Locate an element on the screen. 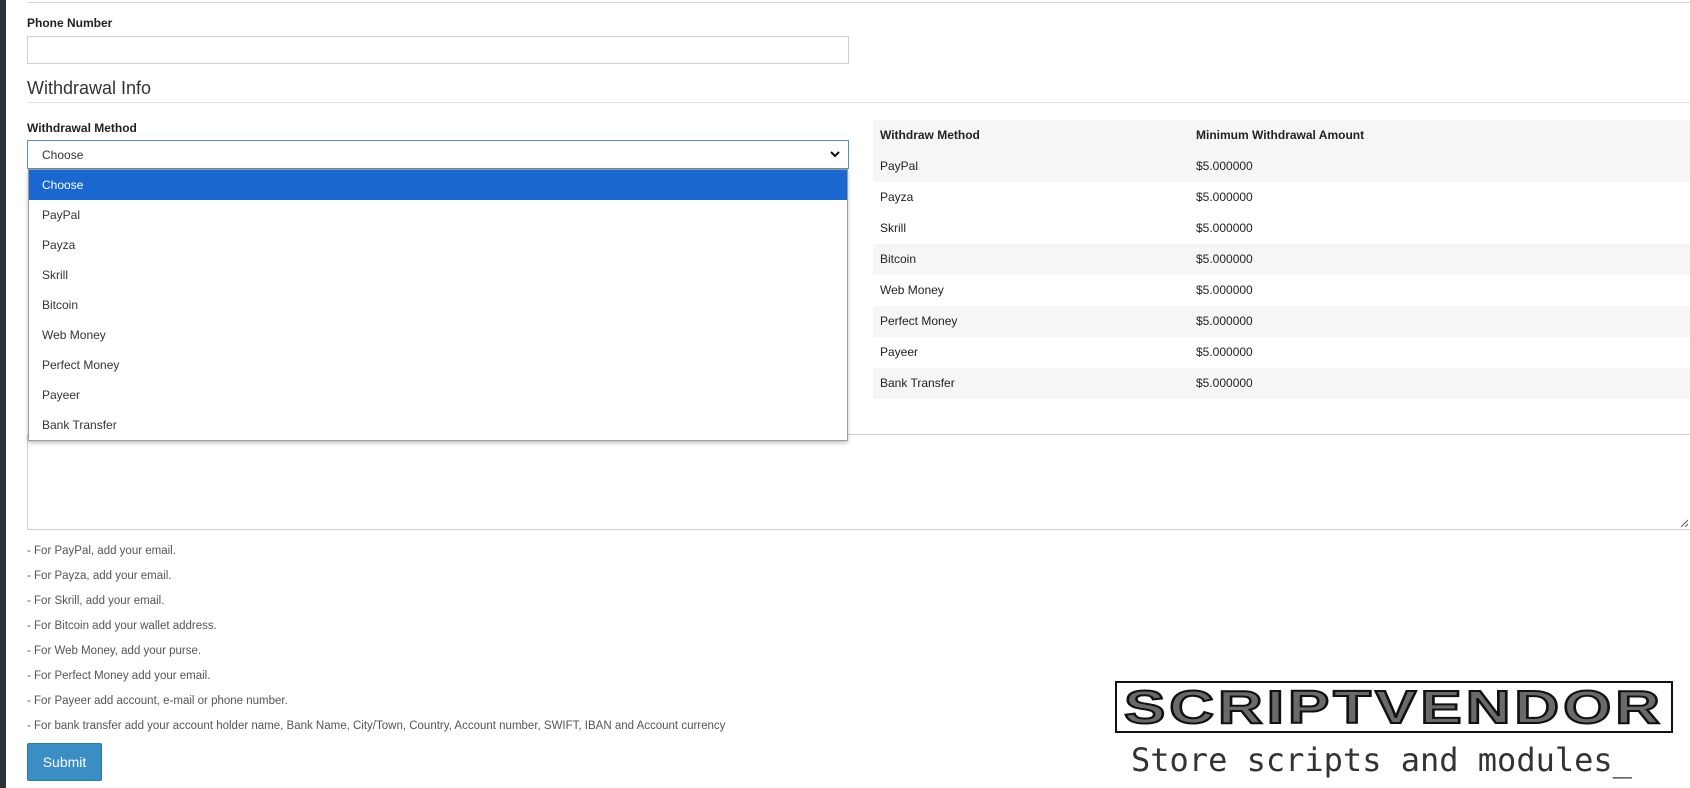 The height and width of the screenshot is (788, 1690). instruction-note: - For Payza, add your email. is located at coordinates (99, 576).